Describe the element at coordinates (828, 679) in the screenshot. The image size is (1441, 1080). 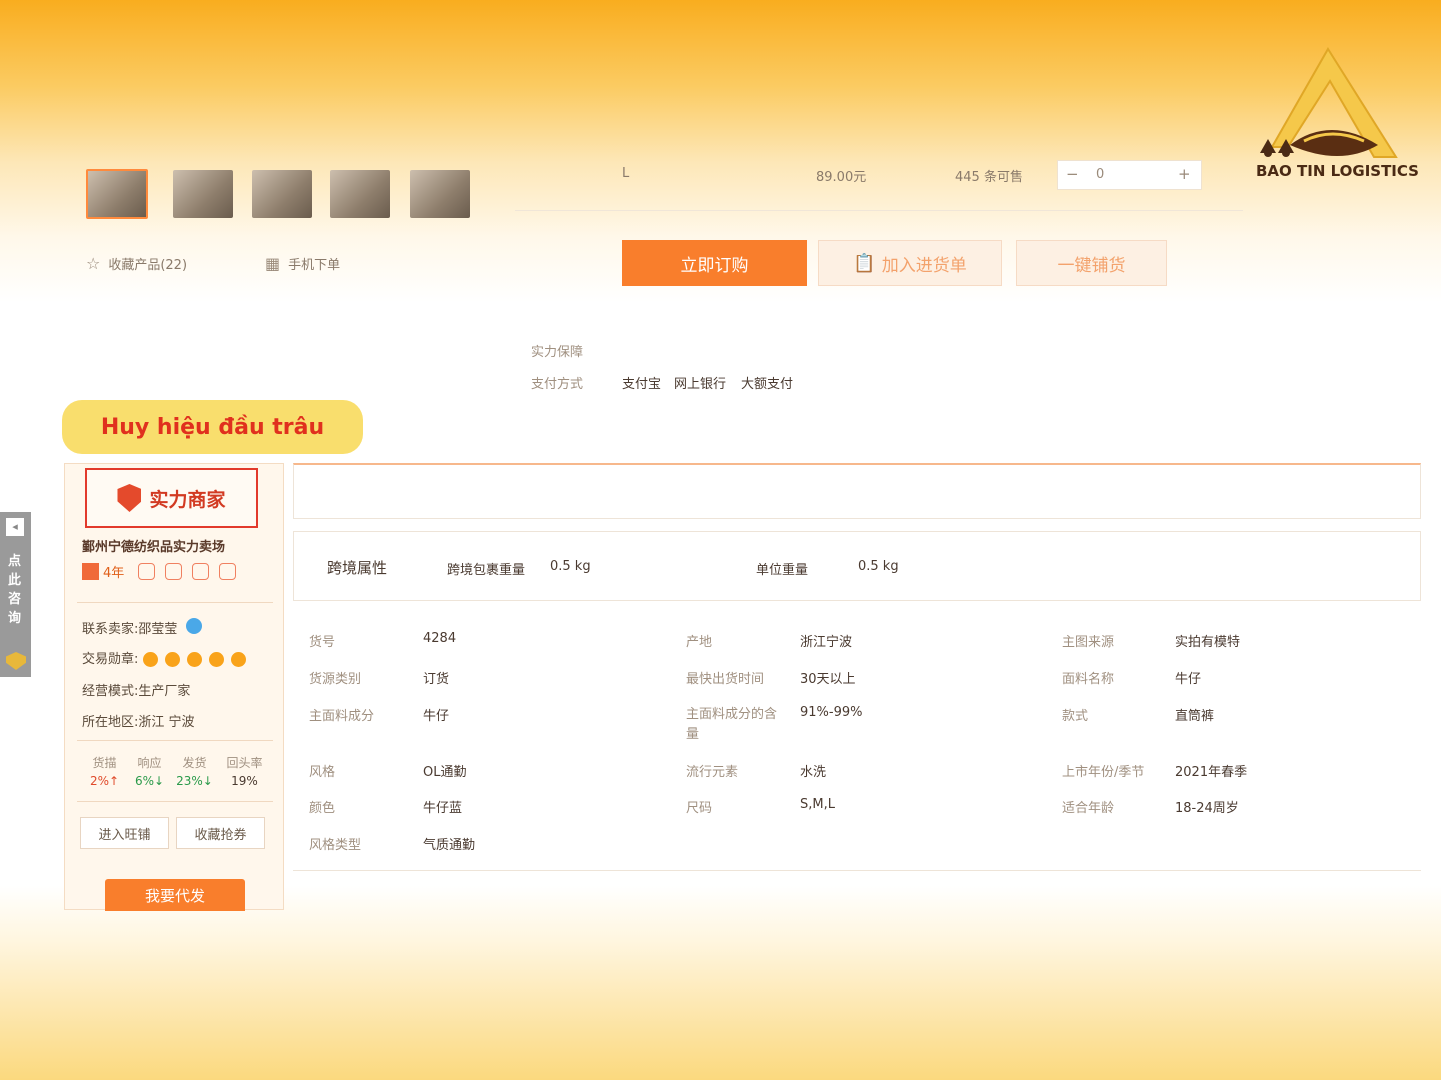
I see `attr-value: 30天以上` at that location.